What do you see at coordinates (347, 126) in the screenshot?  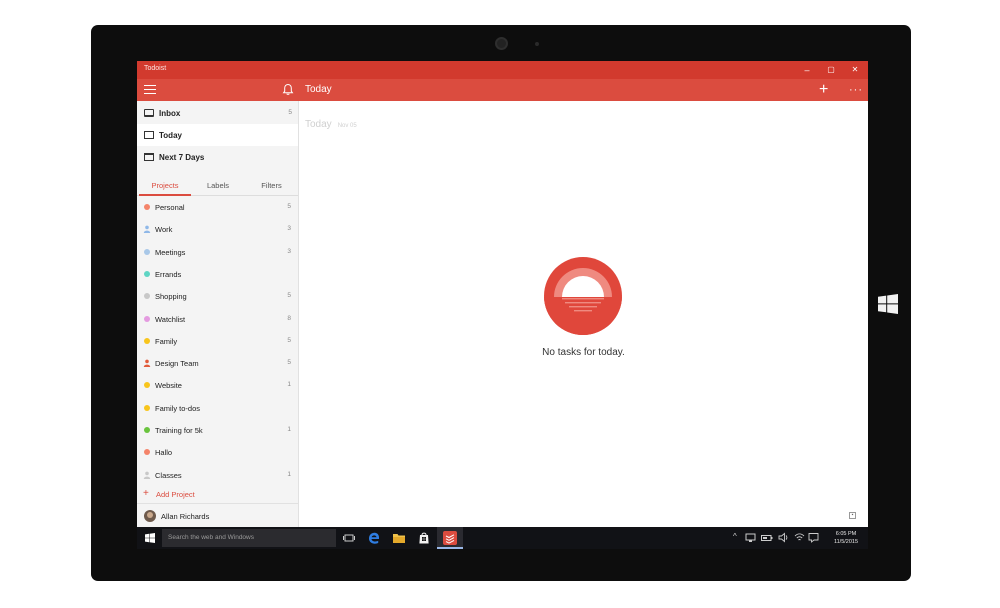 I see `main-header-date: Nov 05` at bounding box center [347, 126].